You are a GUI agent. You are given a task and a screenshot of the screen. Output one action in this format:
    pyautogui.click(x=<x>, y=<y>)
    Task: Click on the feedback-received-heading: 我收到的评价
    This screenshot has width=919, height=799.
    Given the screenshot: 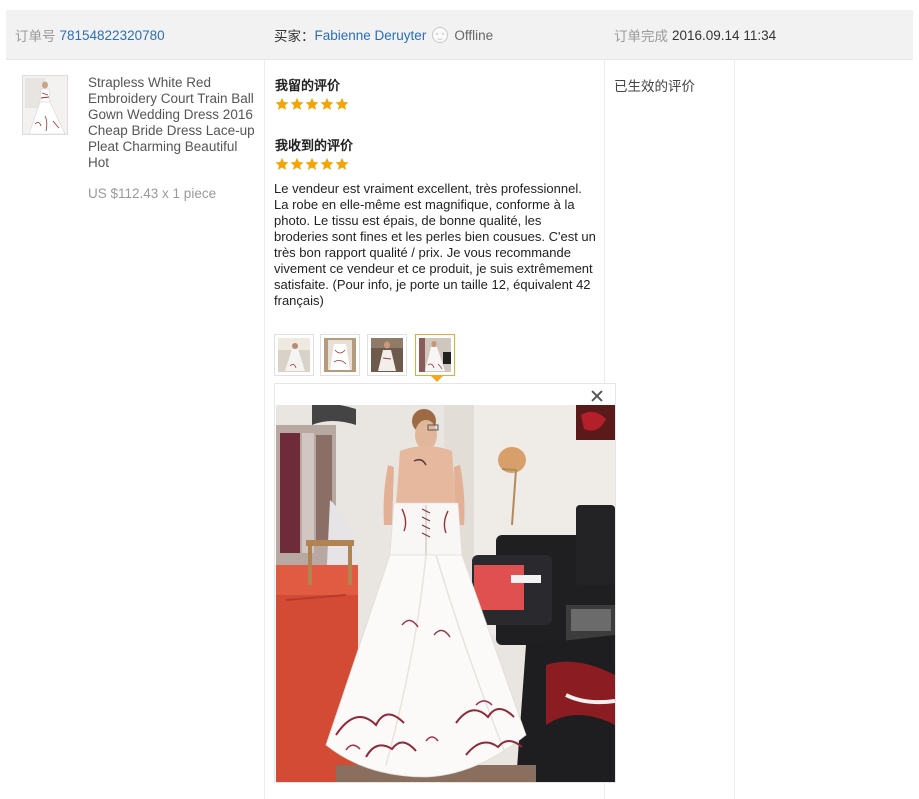 What is the action you would take?
    pyautogui.click(x=314, y=146)
    